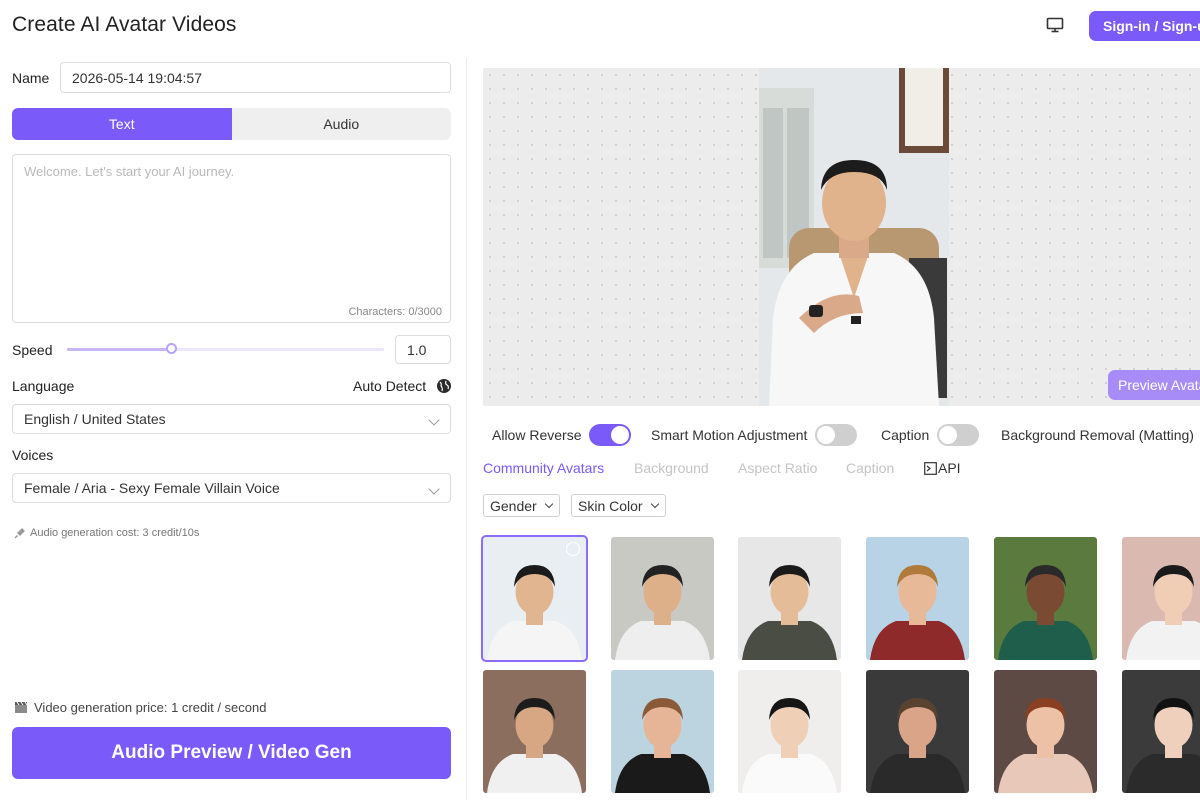  Describe the element at coordinates (31, 78) in the screenshot. I see `name-label: Name` at that location.